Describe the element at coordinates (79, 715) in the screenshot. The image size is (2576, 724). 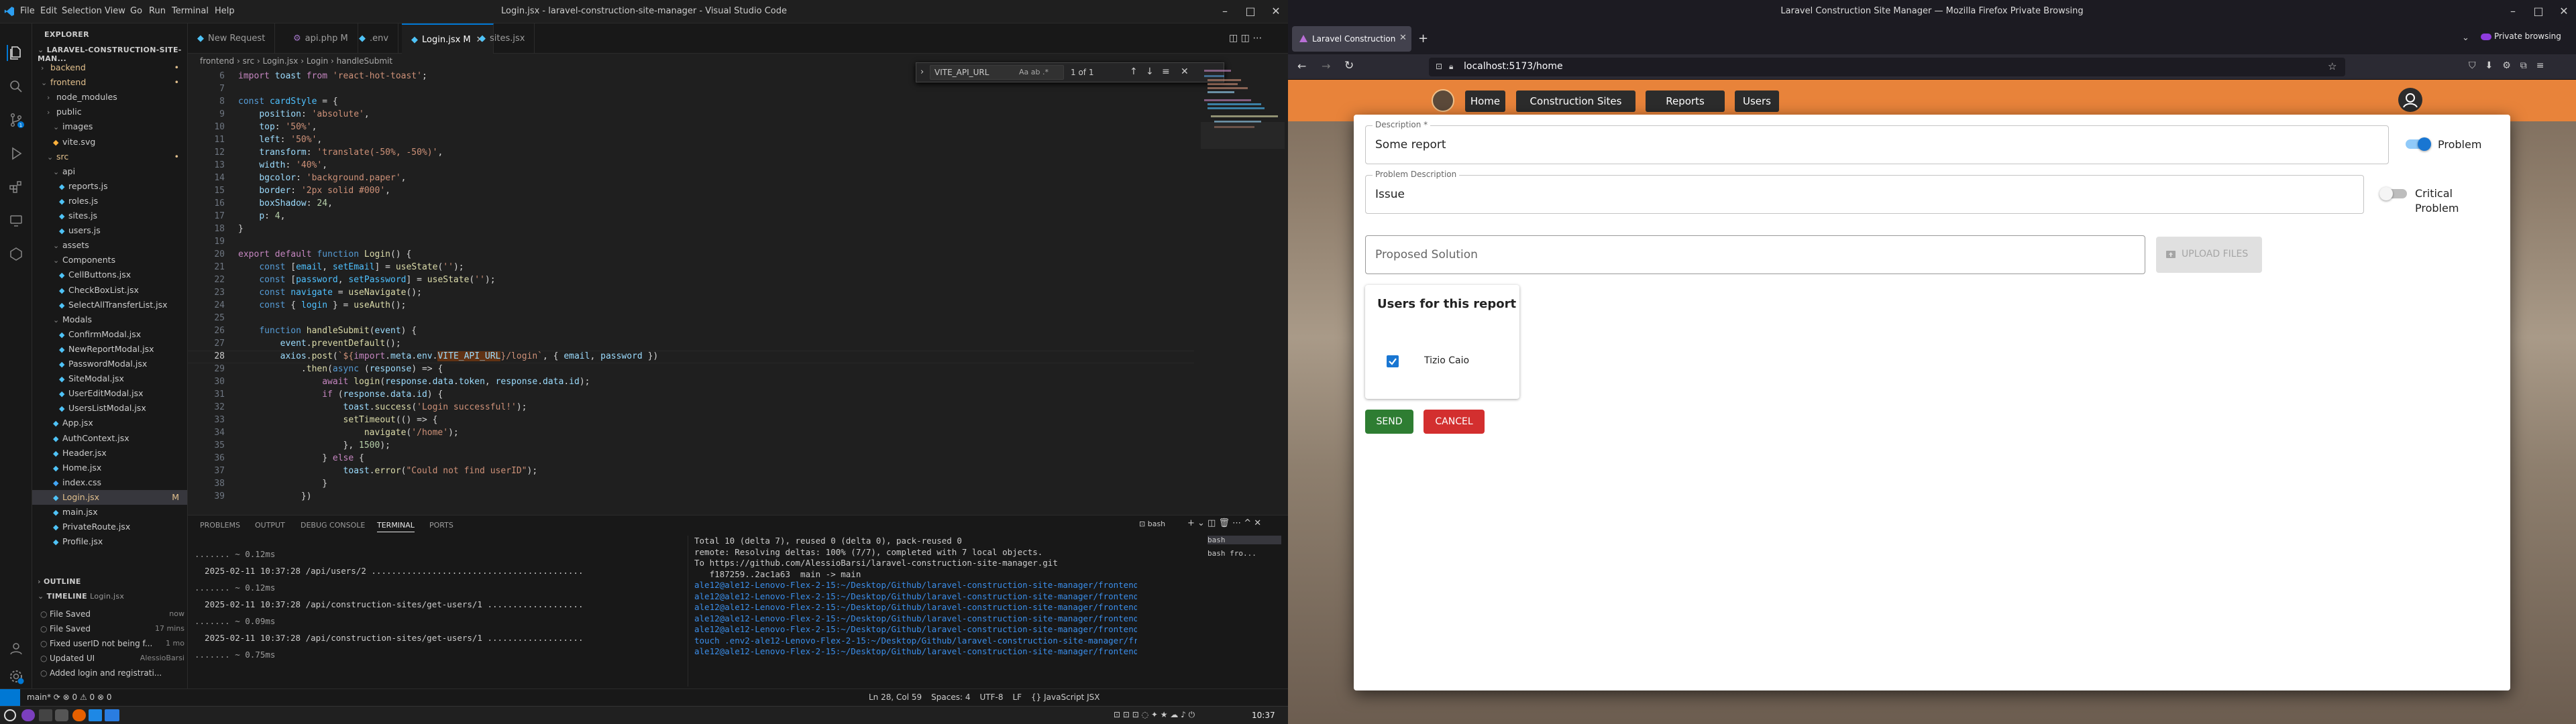
I see `firefox-app-icon` at that location.